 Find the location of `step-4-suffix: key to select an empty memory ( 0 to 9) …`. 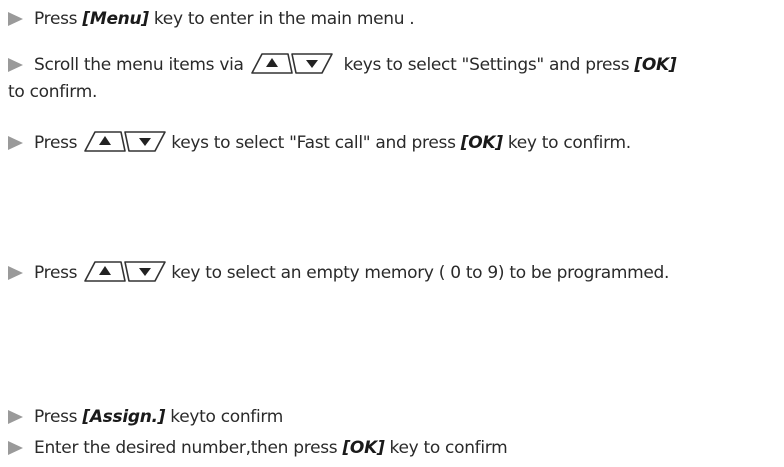

step-4-suffix: key to select an empty memory ( 0 to 9) … is located at coordinates (420, 273).